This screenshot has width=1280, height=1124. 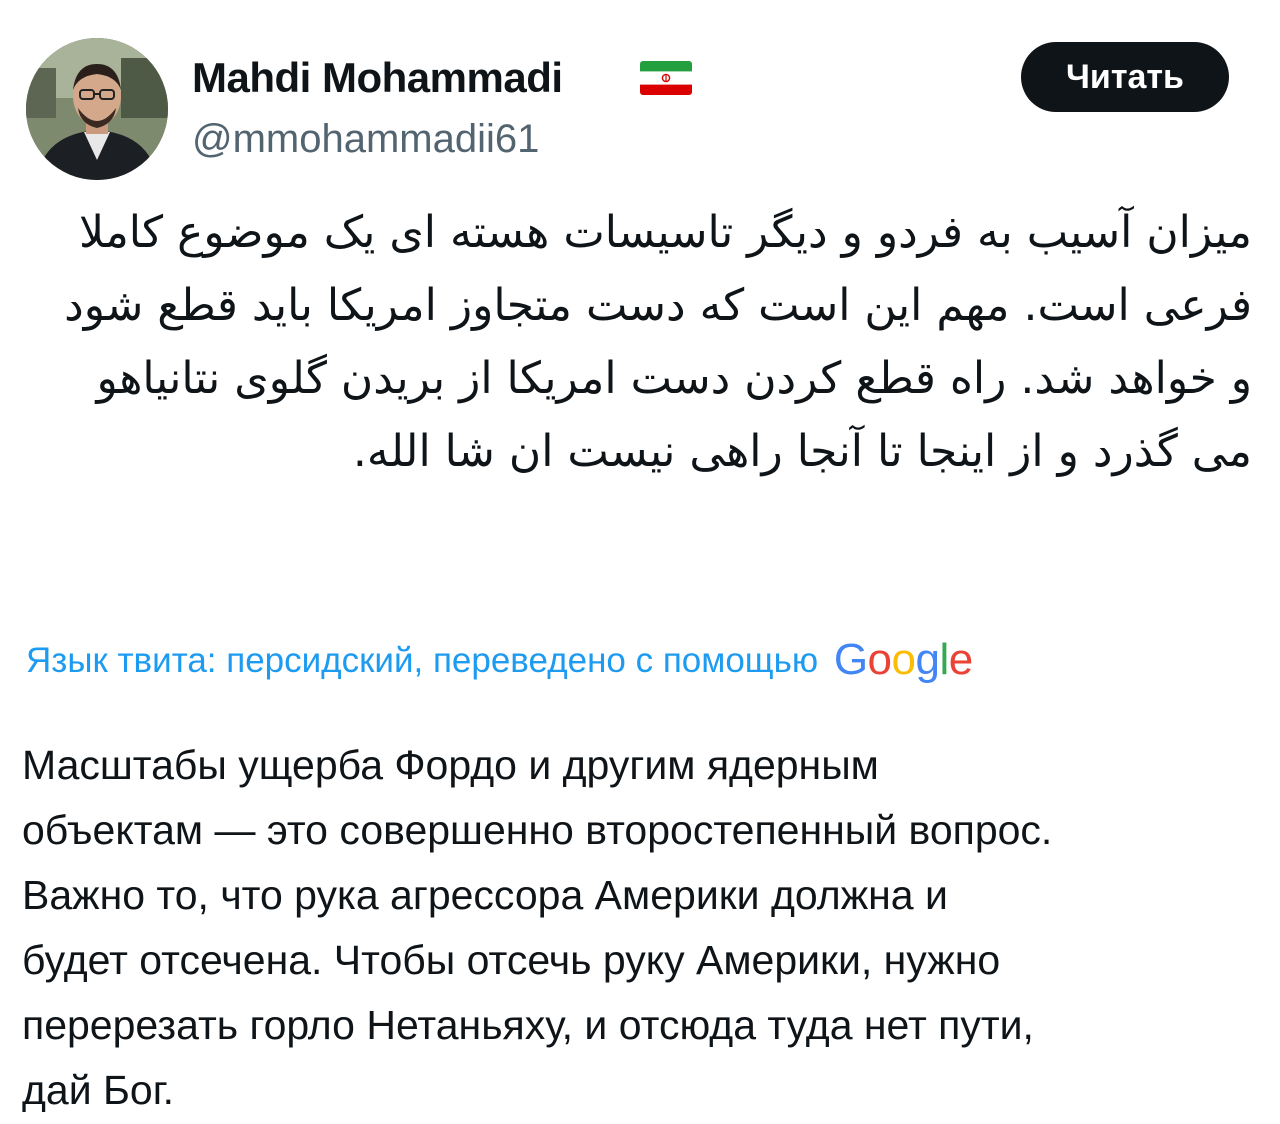 What do you see at coordinates (666, 78) in the screenshot?
I see `iran-flag-icon` at bounding box center [666, 78].